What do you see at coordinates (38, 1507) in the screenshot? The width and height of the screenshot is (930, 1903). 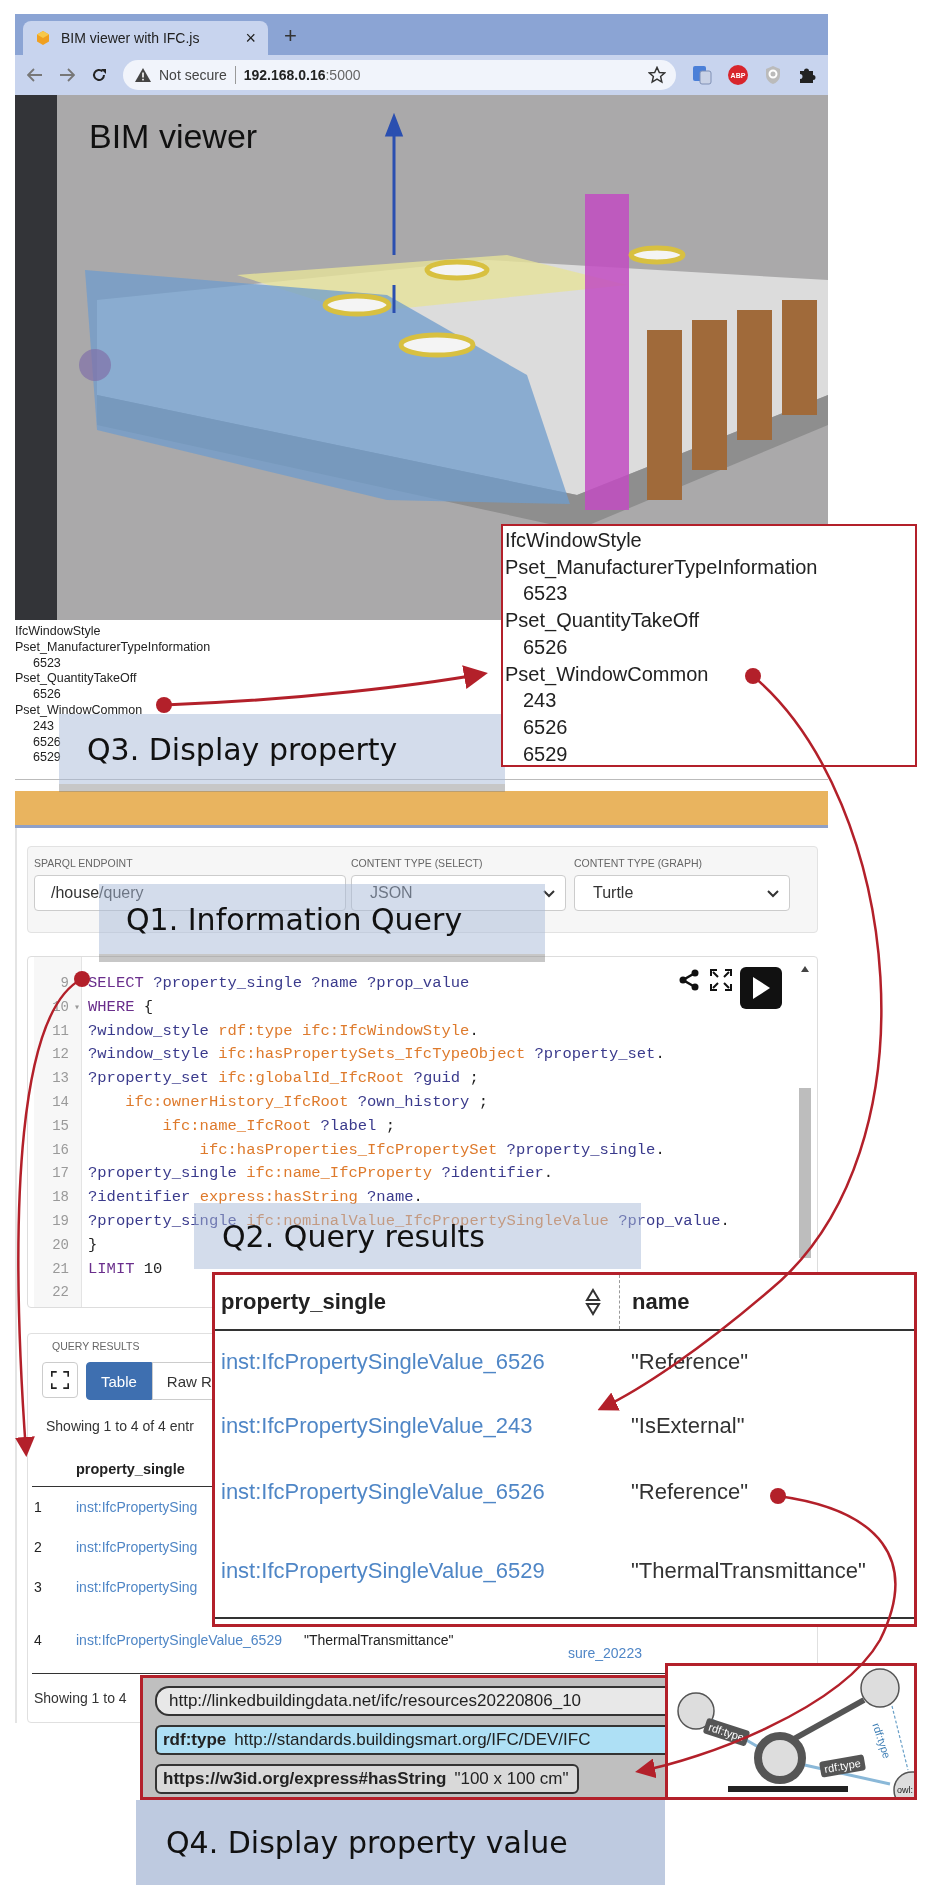 I see `row-number: 1` at bounding box center [38, 1507].